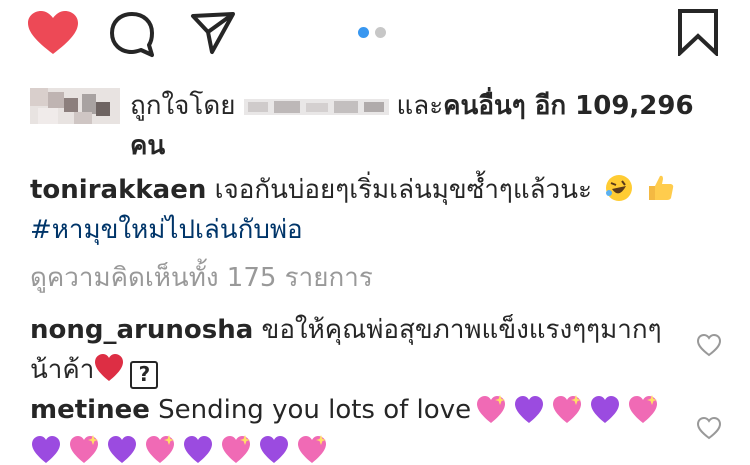 Image resolution: width=750 pixels, height=465 pixels. I want to click on view-all-comments-link: ดูความคิดเห็นทั้ง 175 รายการ, so click(201, 278).